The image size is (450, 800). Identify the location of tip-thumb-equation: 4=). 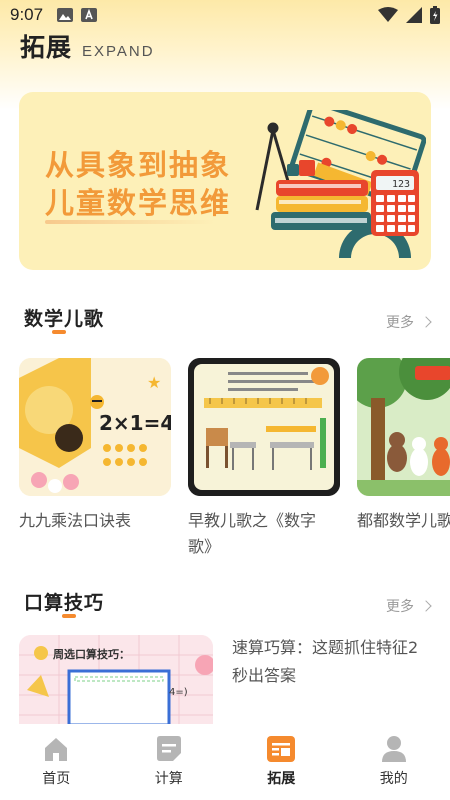
(178, 692).